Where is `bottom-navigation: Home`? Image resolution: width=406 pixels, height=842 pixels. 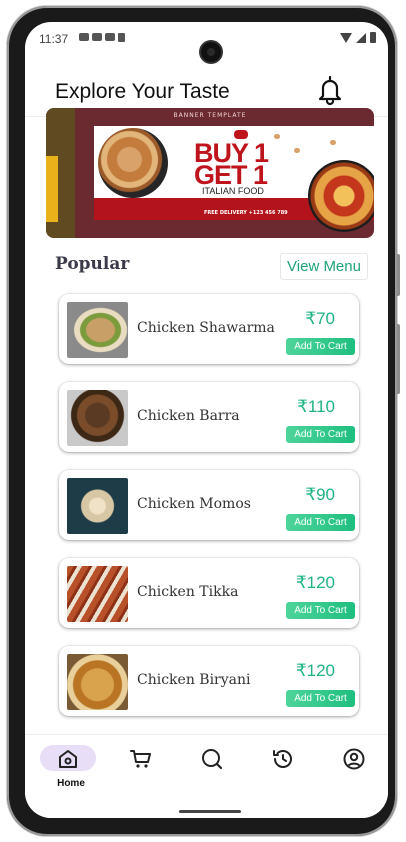 bottom-navigation: Home is located at coordinates (206, 776).